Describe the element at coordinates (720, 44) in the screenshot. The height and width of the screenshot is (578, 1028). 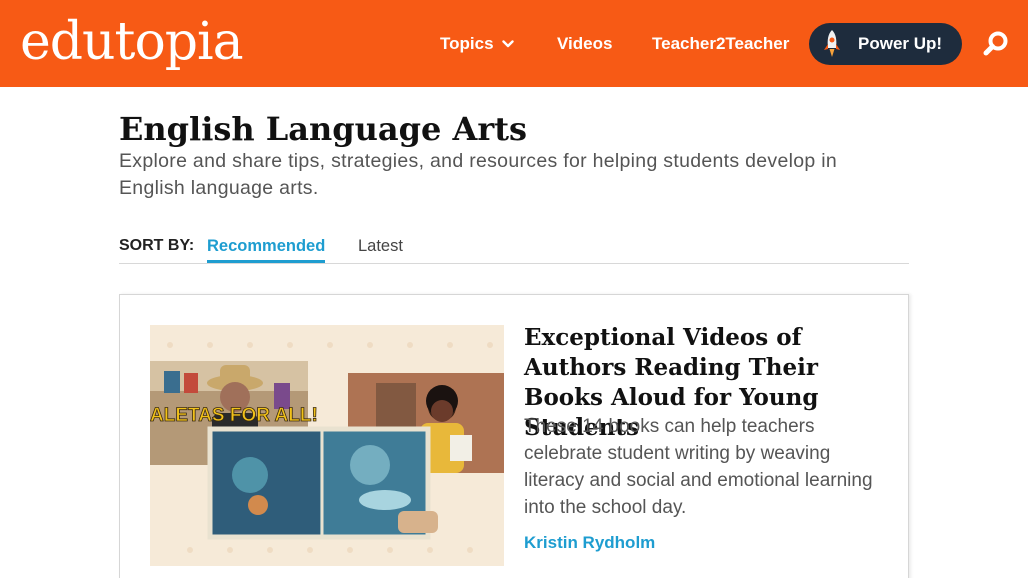
I see `nav-teacher2teacher: Teacher2Teacher` at that location.